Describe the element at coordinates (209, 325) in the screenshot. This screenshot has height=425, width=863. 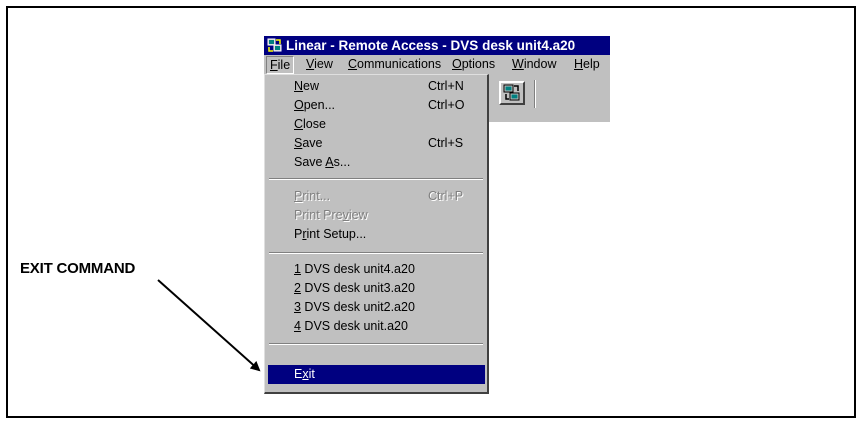
I see `callout-arrow` at that location.